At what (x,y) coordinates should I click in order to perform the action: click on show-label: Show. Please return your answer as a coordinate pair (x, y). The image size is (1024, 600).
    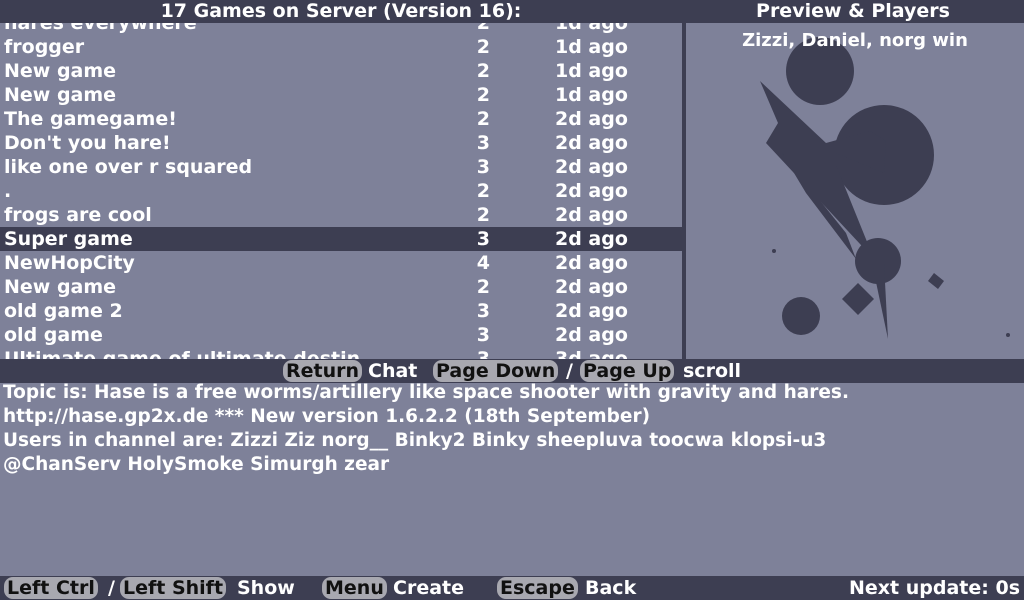
    Looking at the image, I should click on (266, 588).